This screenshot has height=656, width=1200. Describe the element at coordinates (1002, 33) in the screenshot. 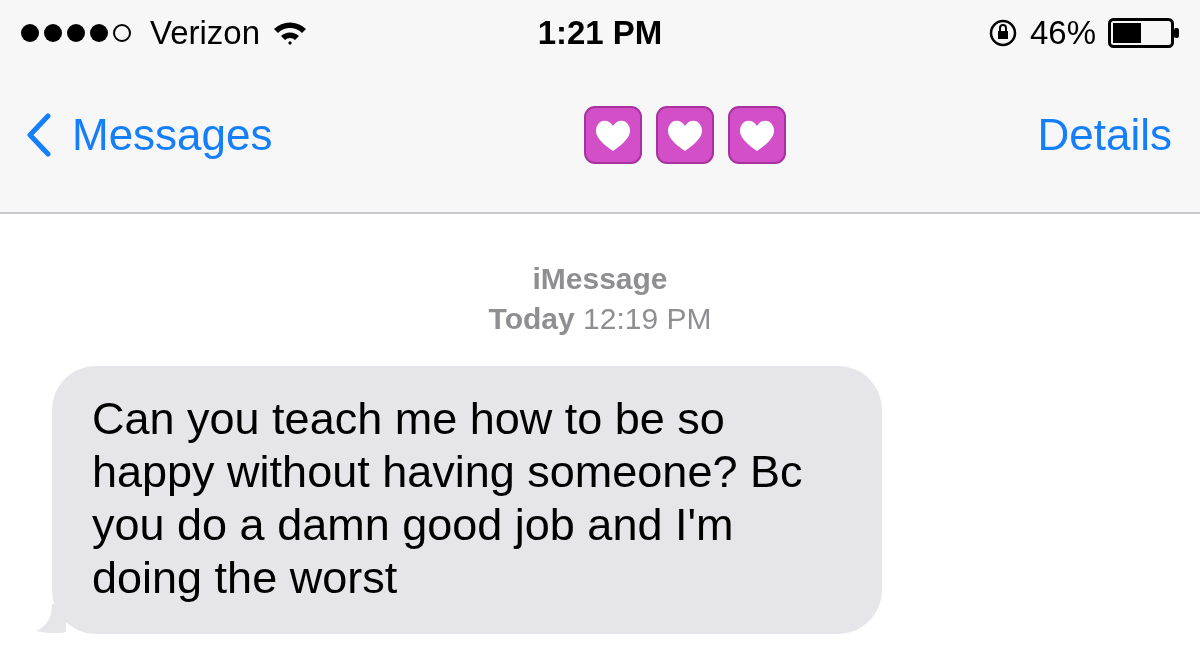

I see `rotation-lock-icon` at that location.